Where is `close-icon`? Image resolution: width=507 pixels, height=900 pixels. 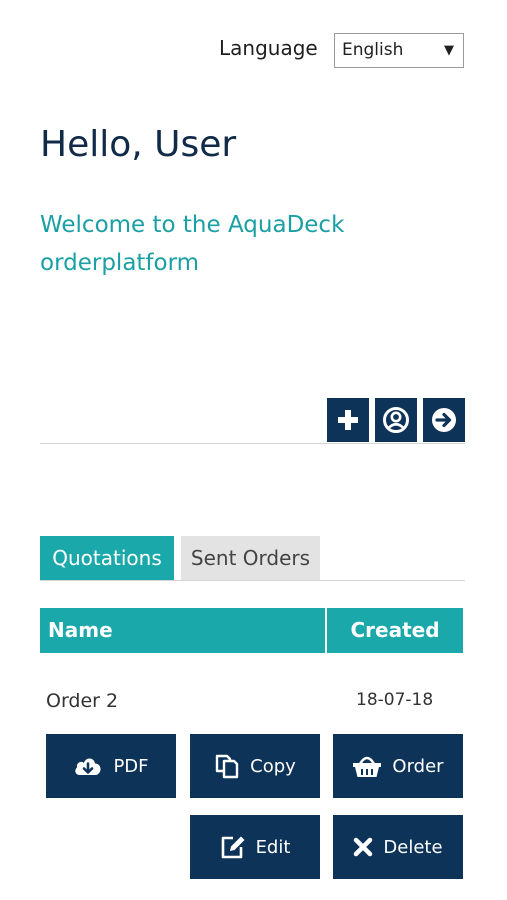
close-icon is located at coordinates (363, 847).